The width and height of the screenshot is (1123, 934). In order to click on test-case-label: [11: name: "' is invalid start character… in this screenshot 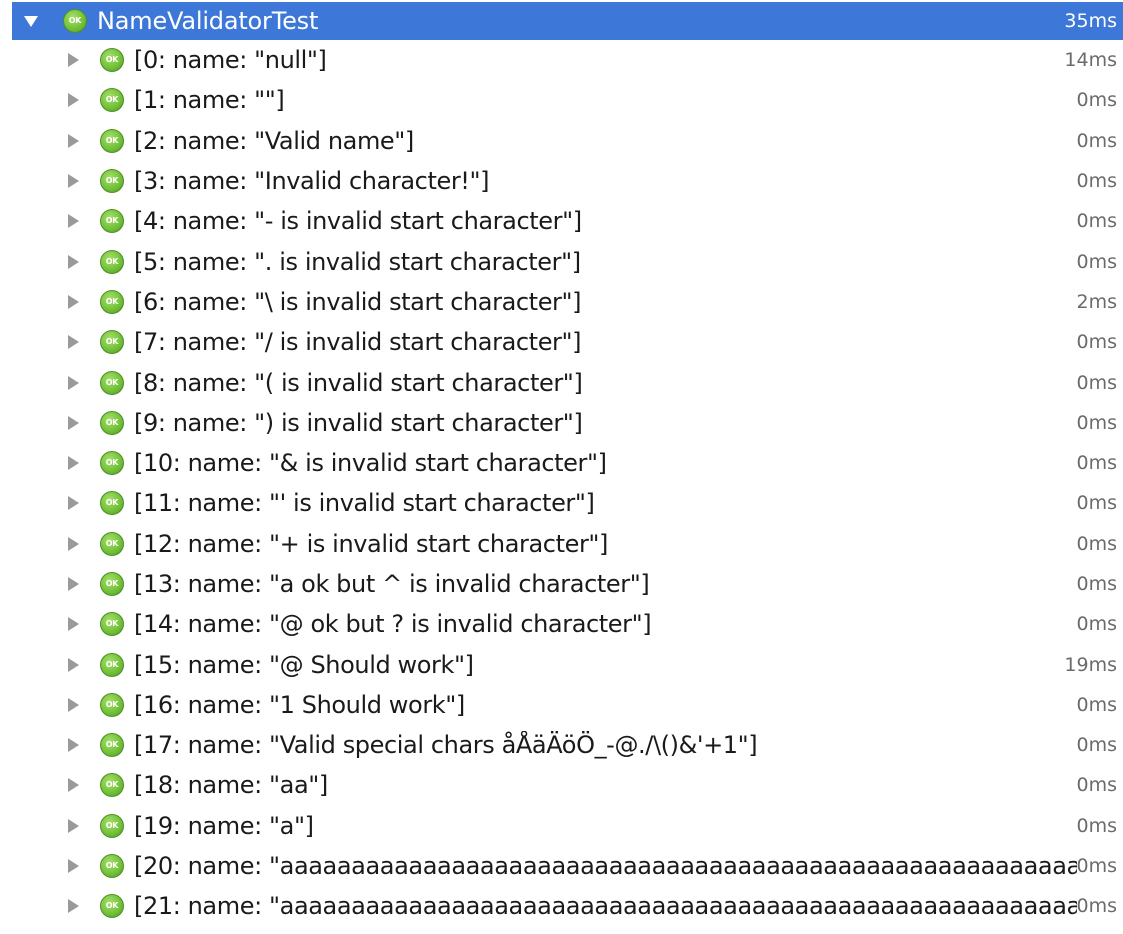, I will do `click(364, 503)`.